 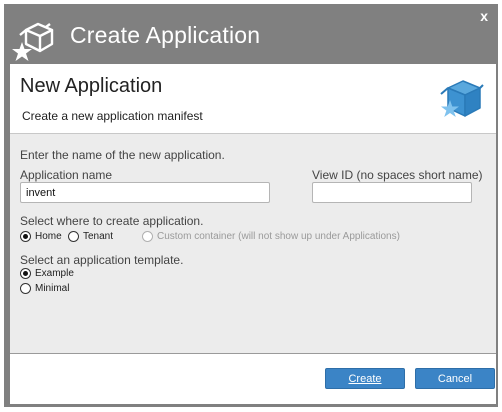 What do you see at coordinates (392, 192) in the screenshot?
I see `view-id-input` at bounding box center [392, 192].